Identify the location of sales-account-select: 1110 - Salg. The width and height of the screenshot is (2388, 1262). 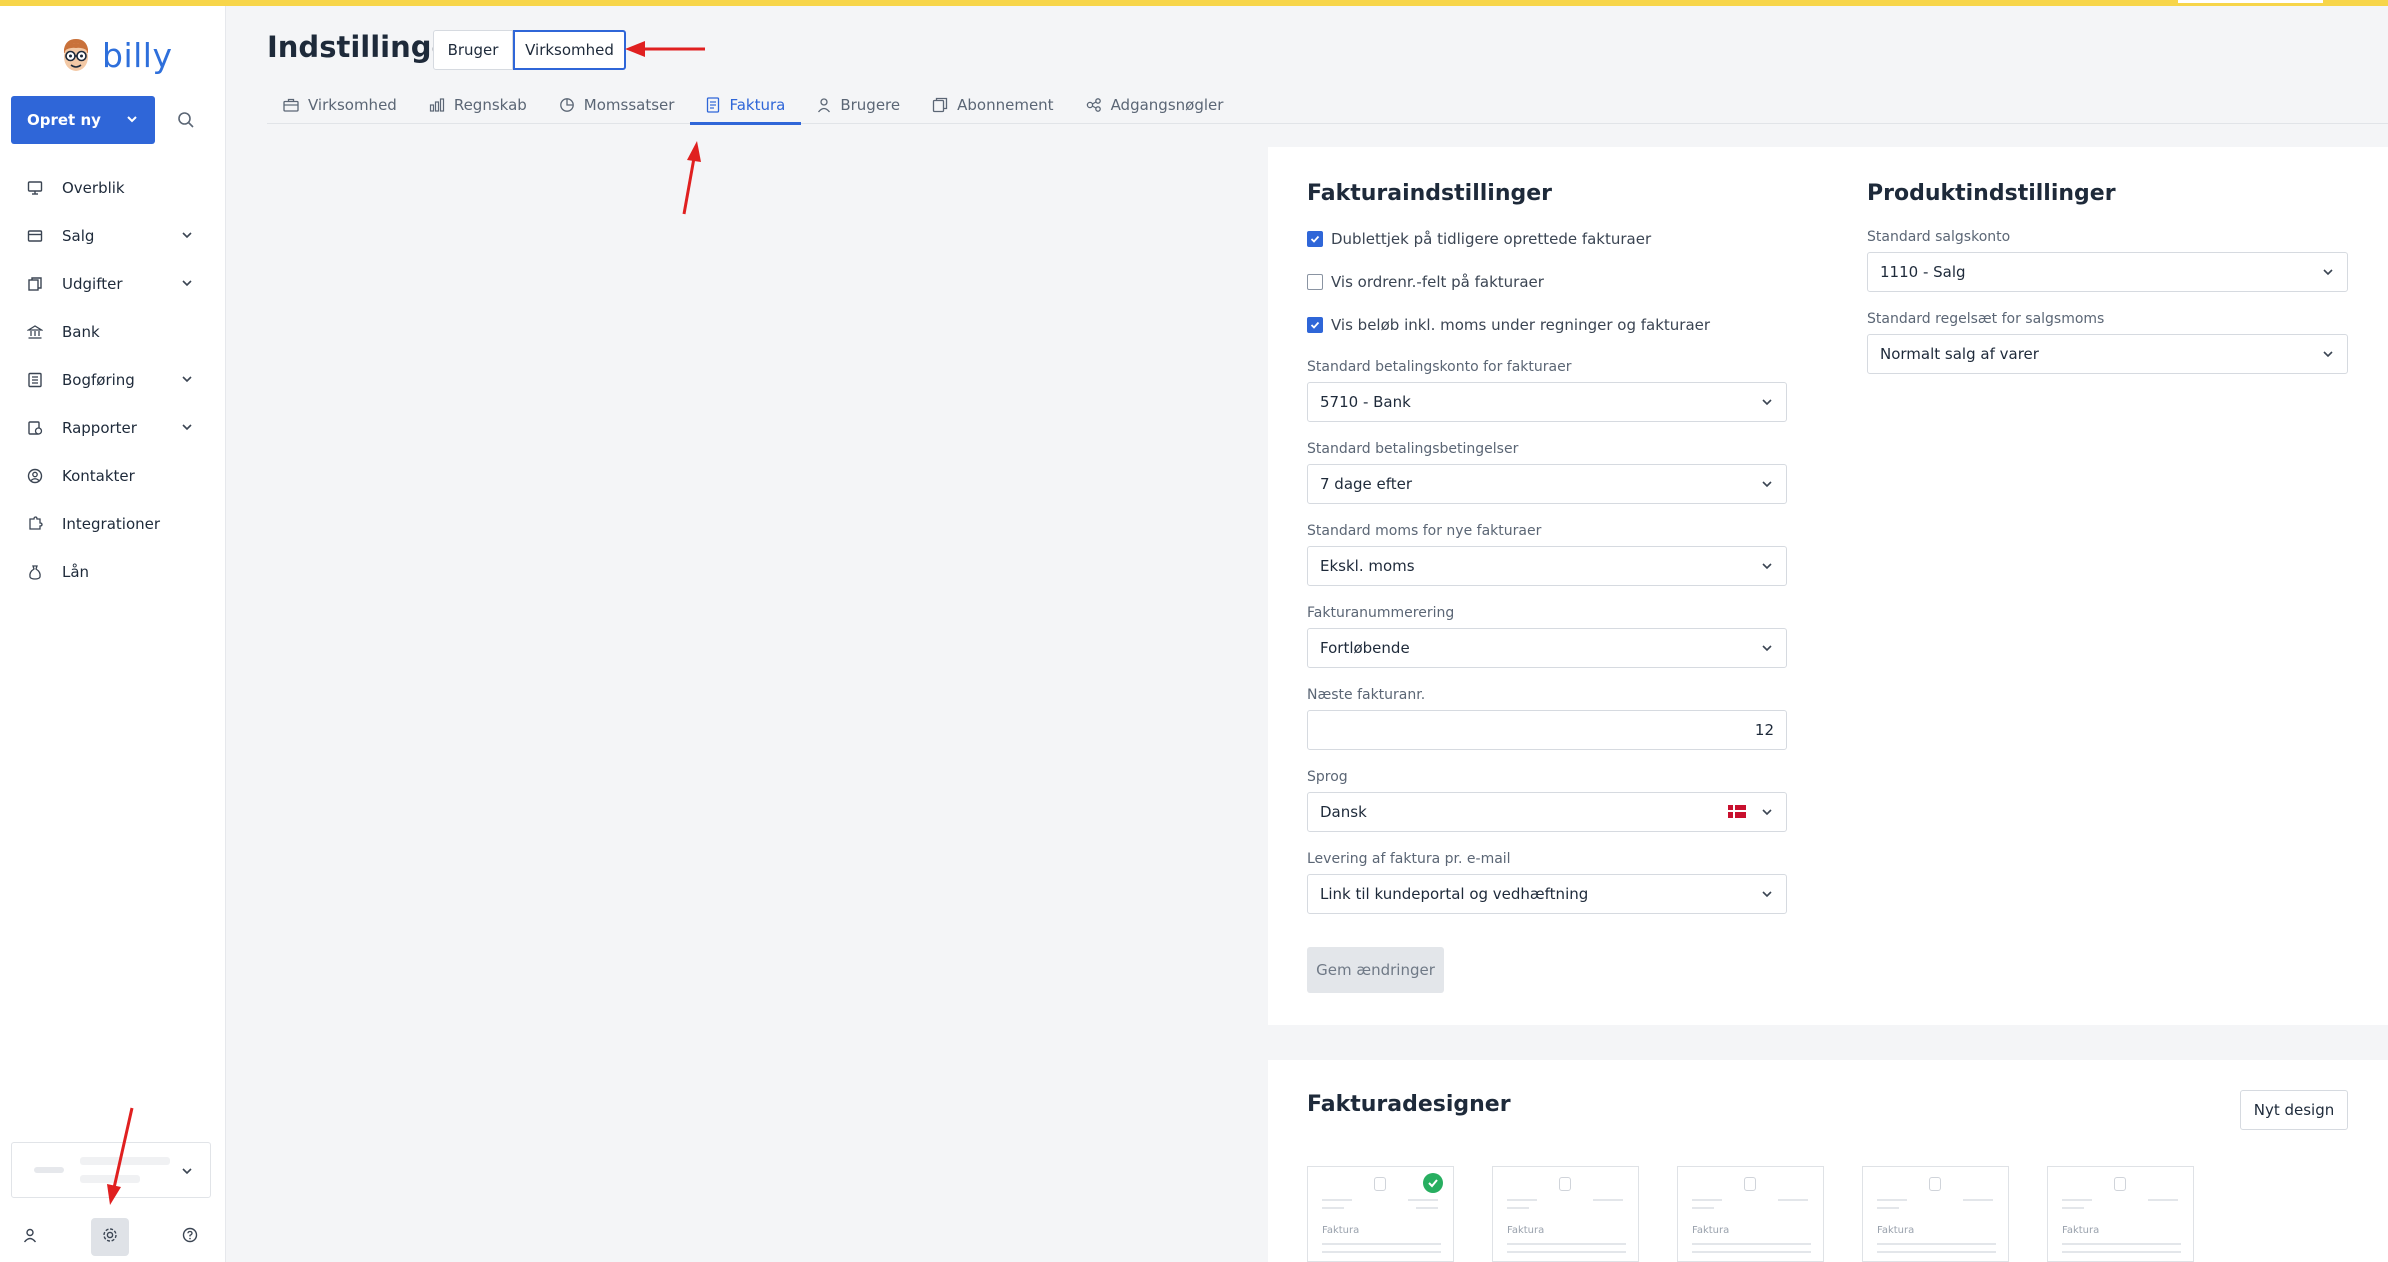
(2107, 272).